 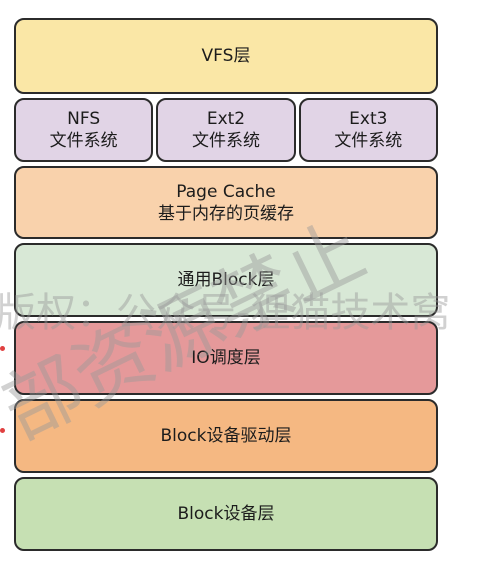 I want to click on edge-mark-top, so click(x=2, y=348).